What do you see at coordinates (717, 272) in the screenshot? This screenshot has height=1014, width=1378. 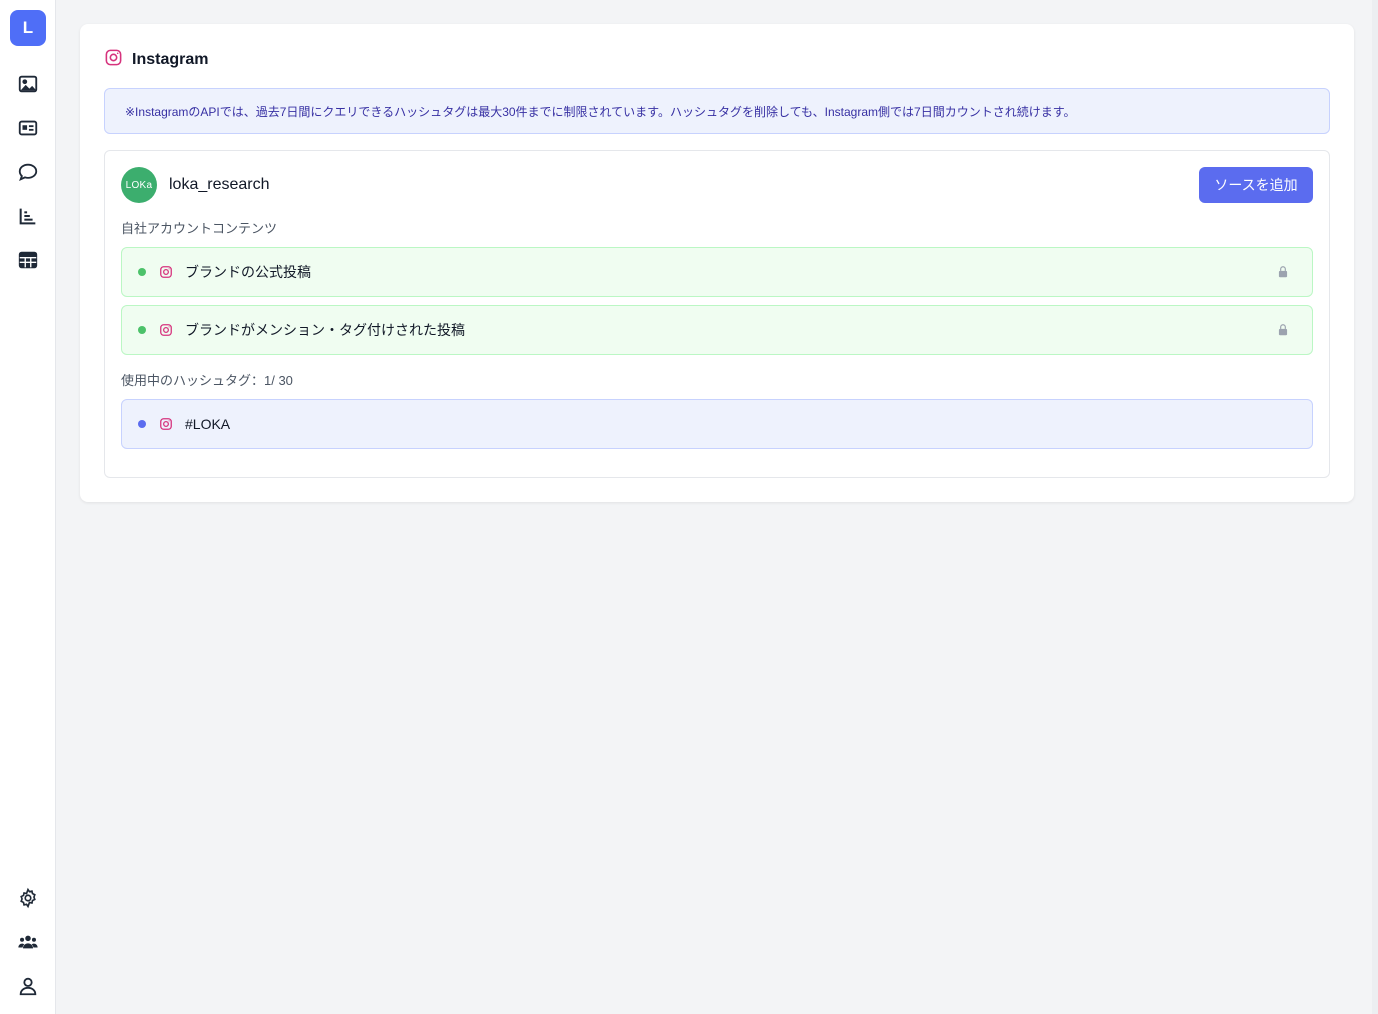 I see `source-row-official-posts: ブランドの公式投稿` at bounding box center [717, 272].